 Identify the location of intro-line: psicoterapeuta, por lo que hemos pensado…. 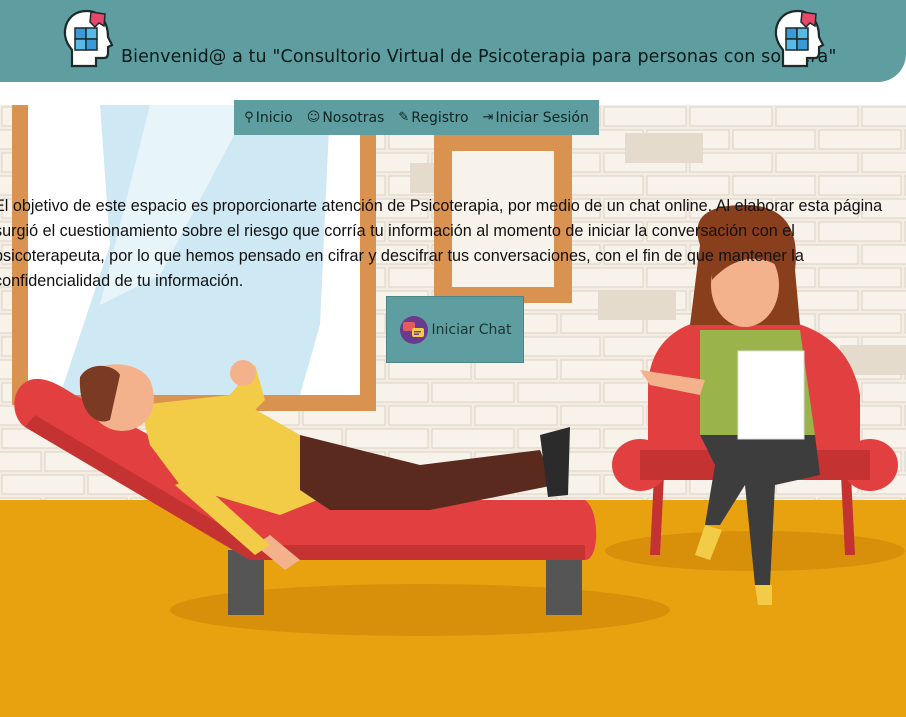
(402, 256).